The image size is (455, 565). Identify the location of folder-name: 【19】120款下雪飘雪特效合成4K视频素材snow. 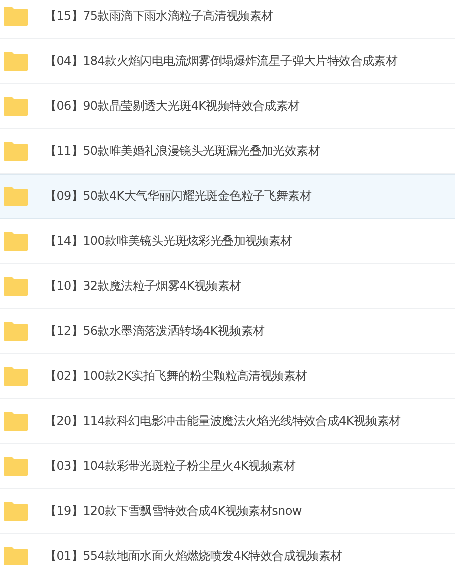
(173, 511).